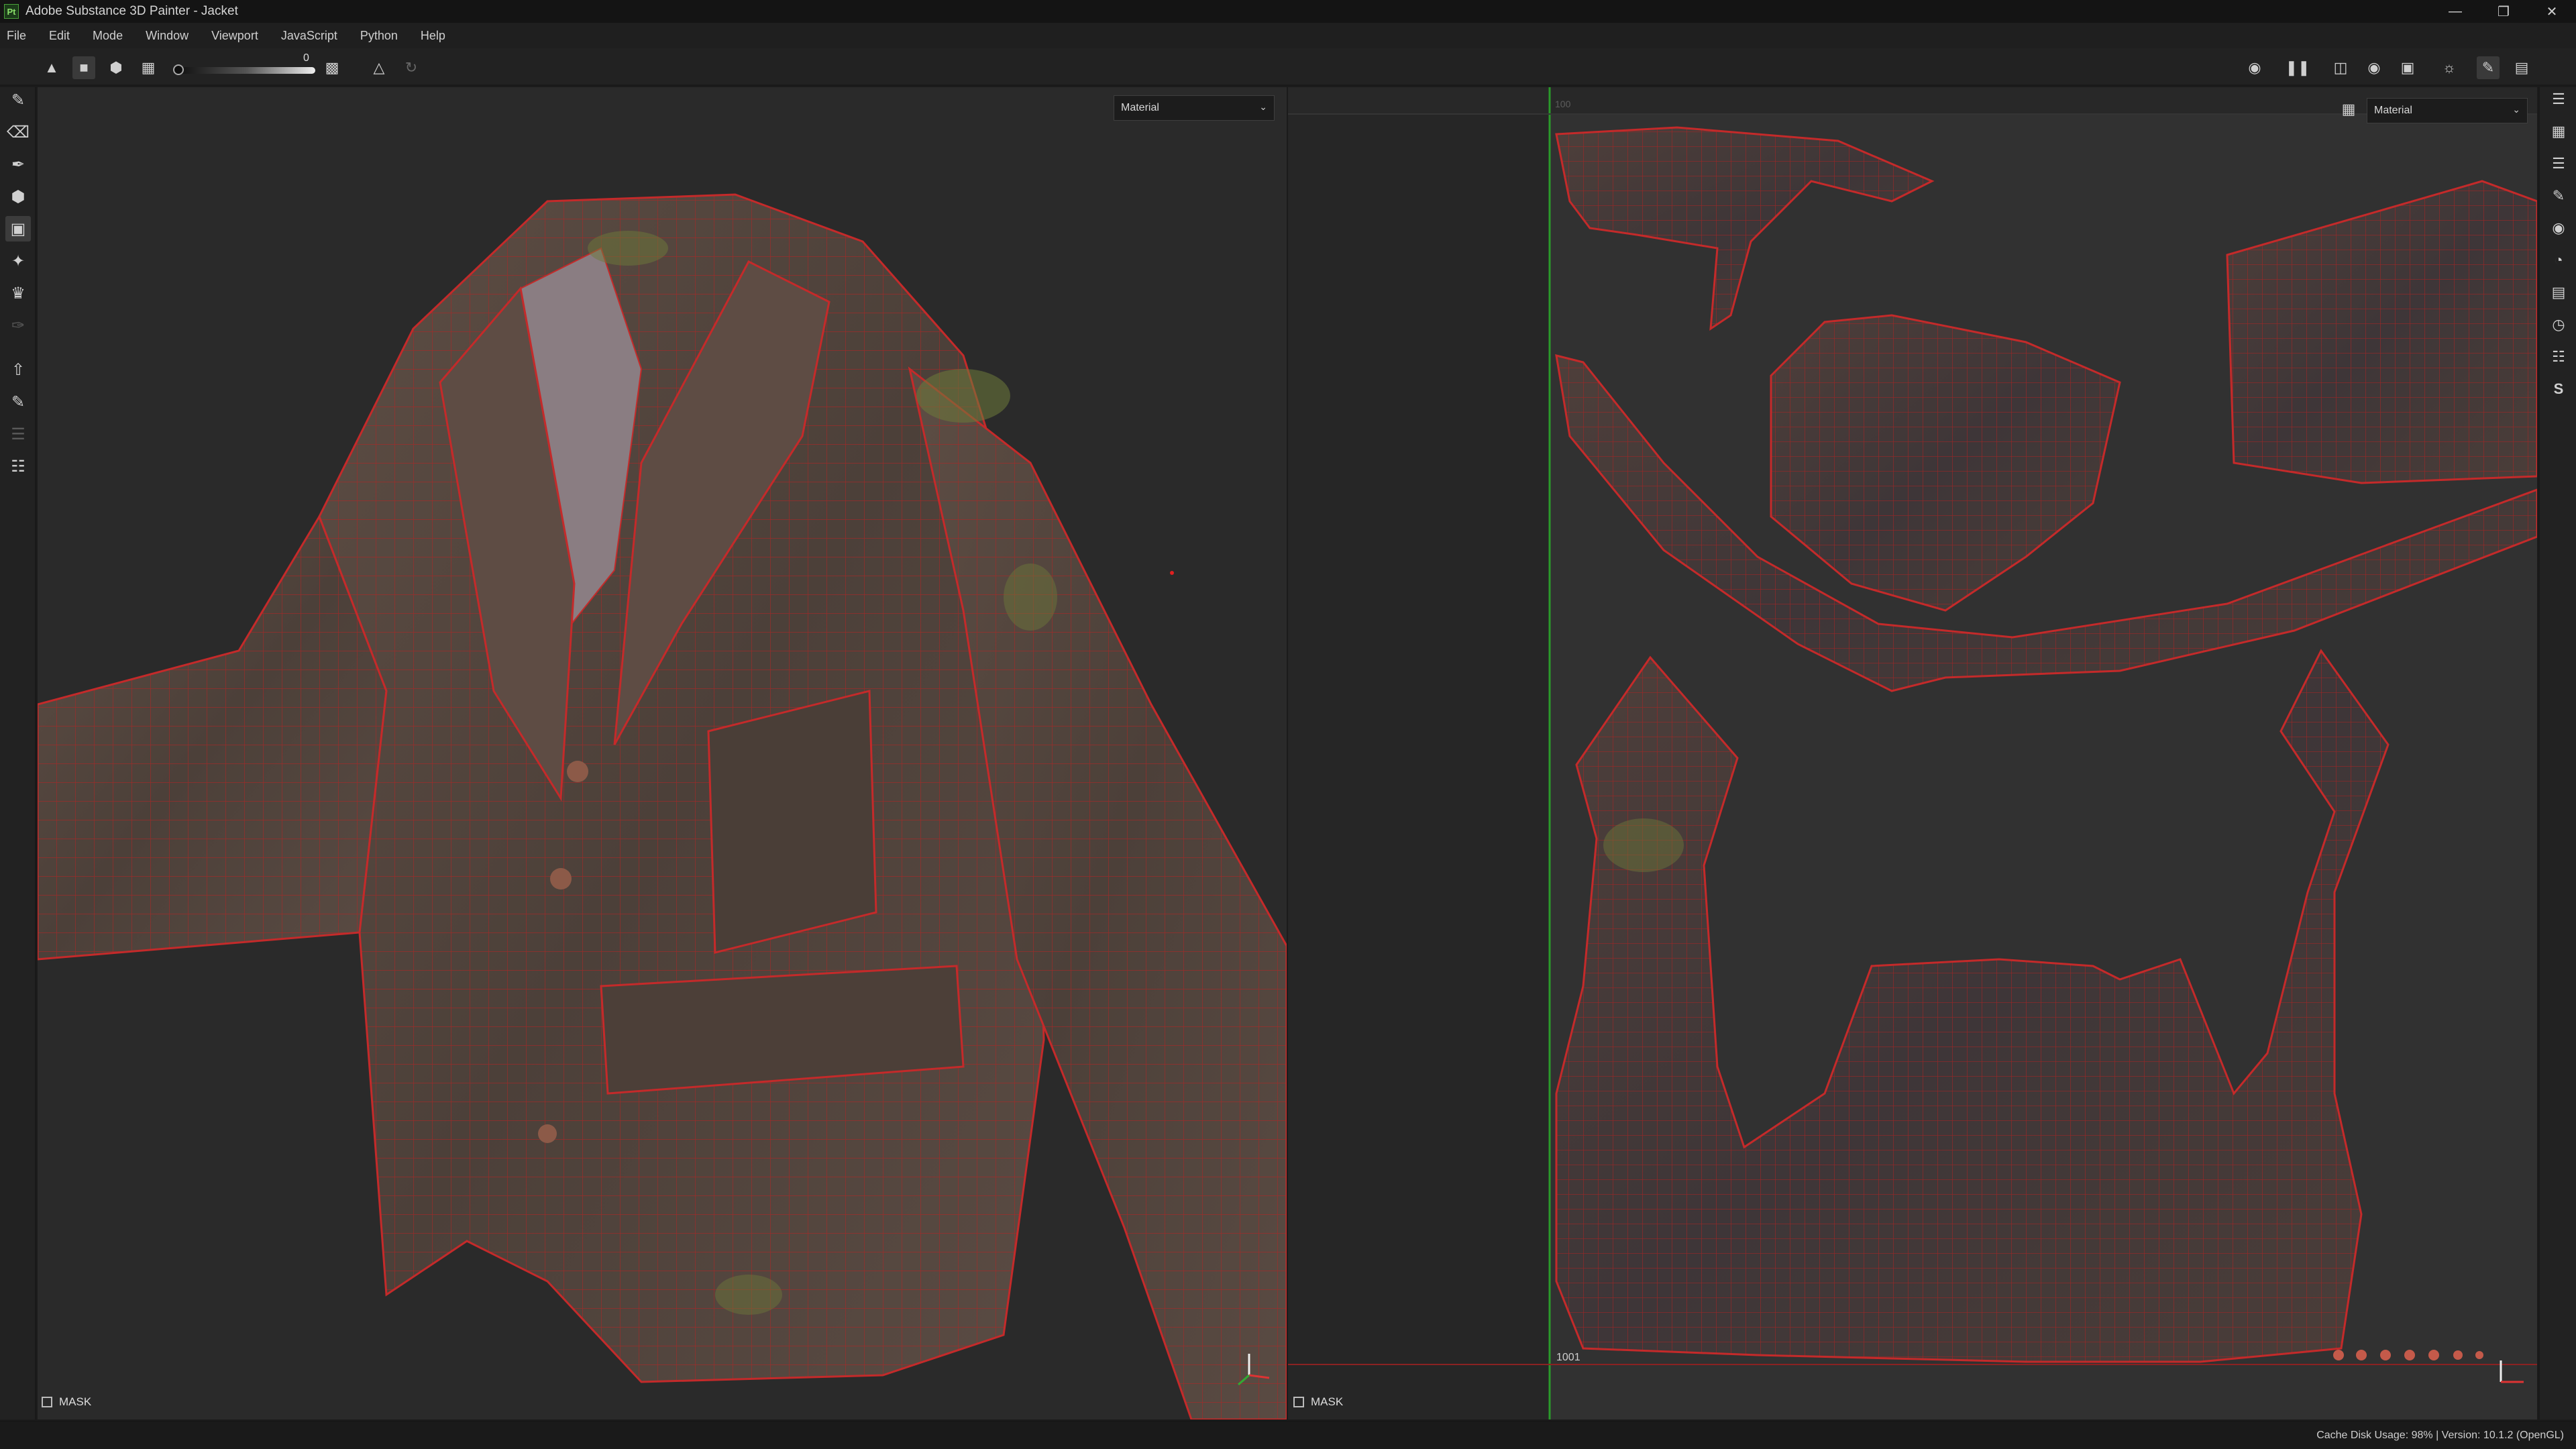  I want to click on mirror-icon: △, so click(379, 67).